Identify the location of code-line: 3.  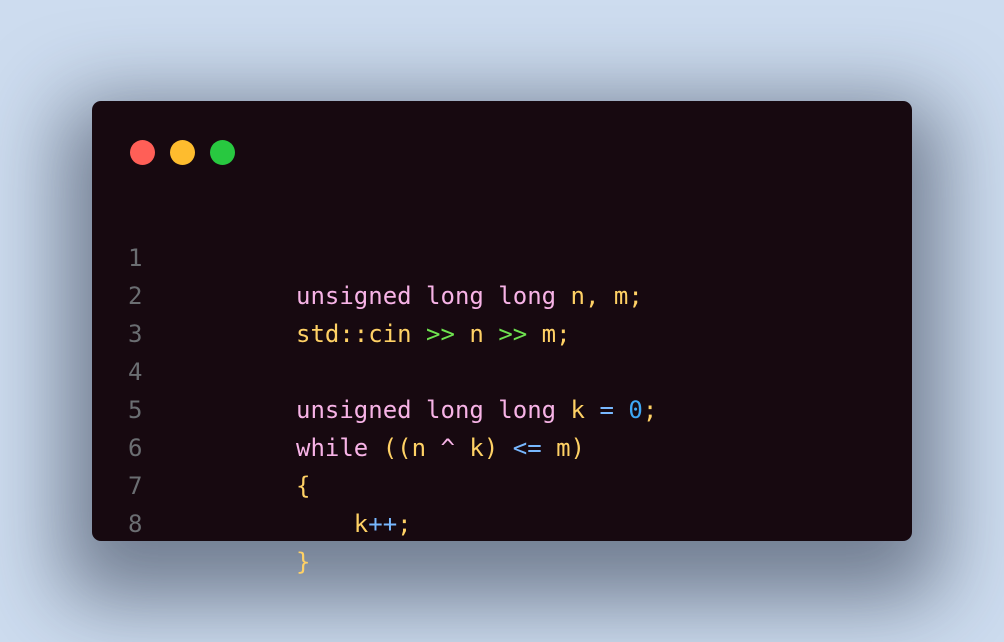
(502, 312).